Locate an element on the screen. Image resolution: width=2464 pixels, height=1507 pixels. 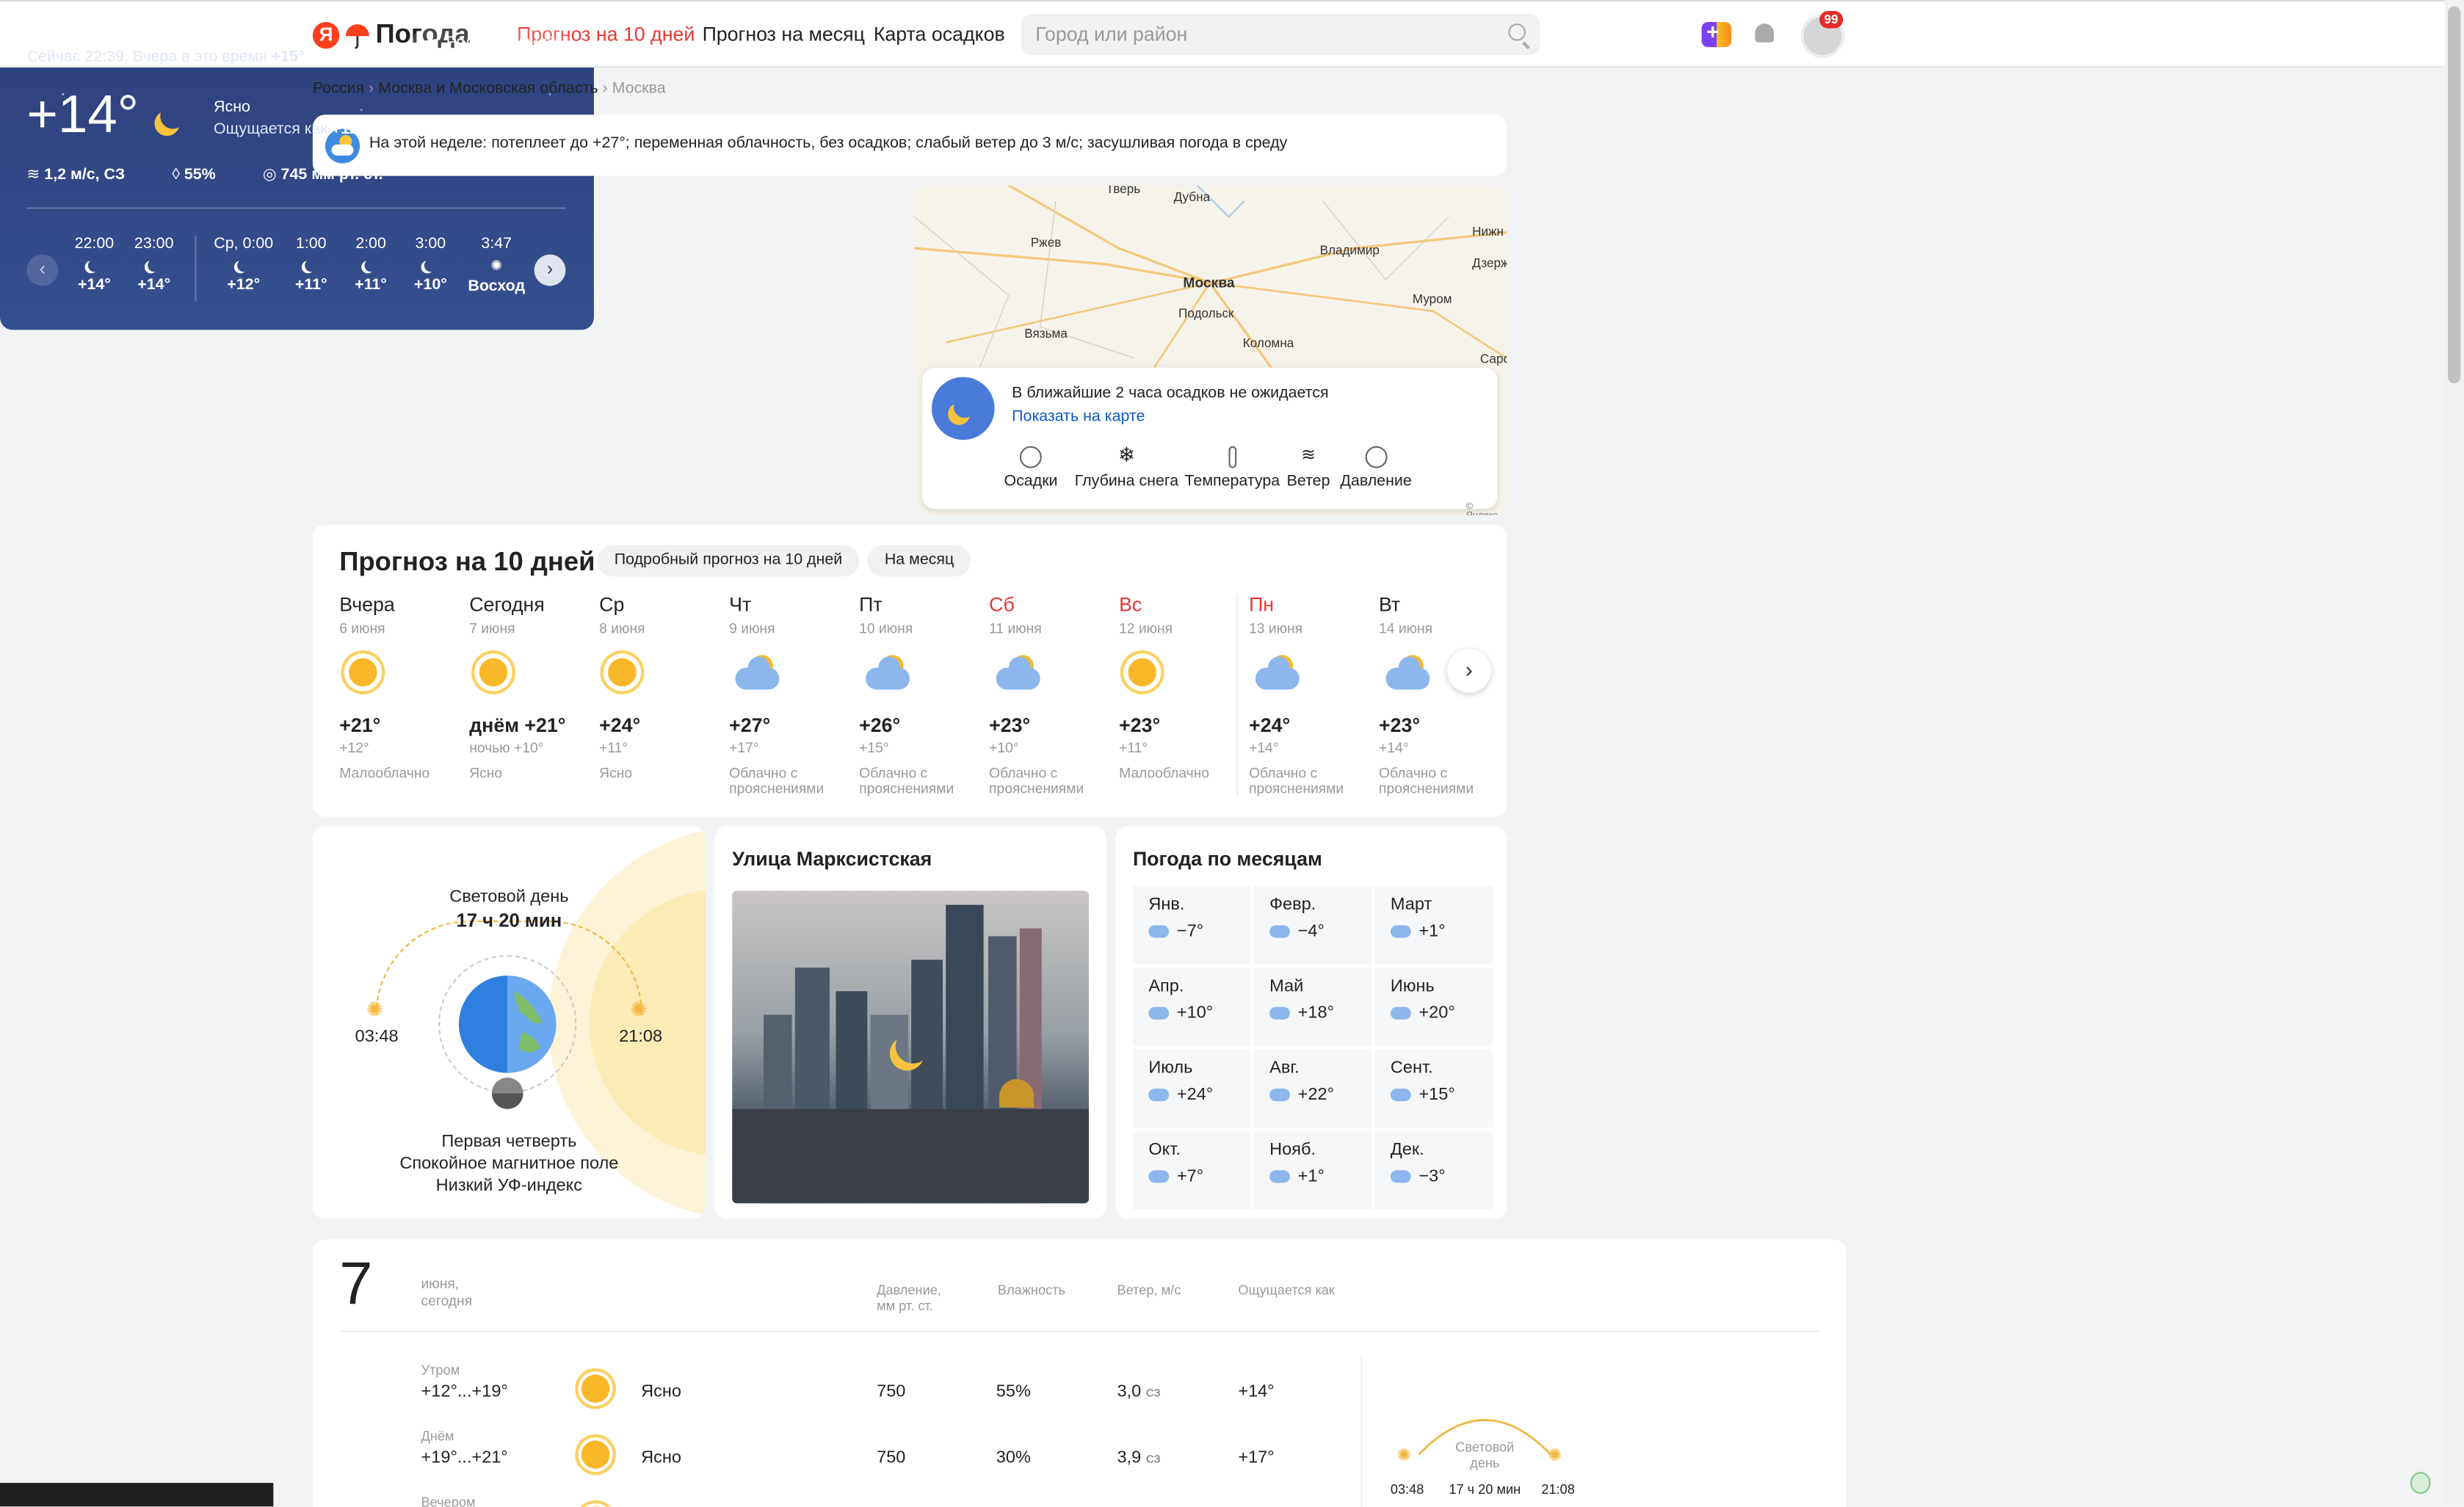
shield-icon is located at coordinates (2421, 1483).